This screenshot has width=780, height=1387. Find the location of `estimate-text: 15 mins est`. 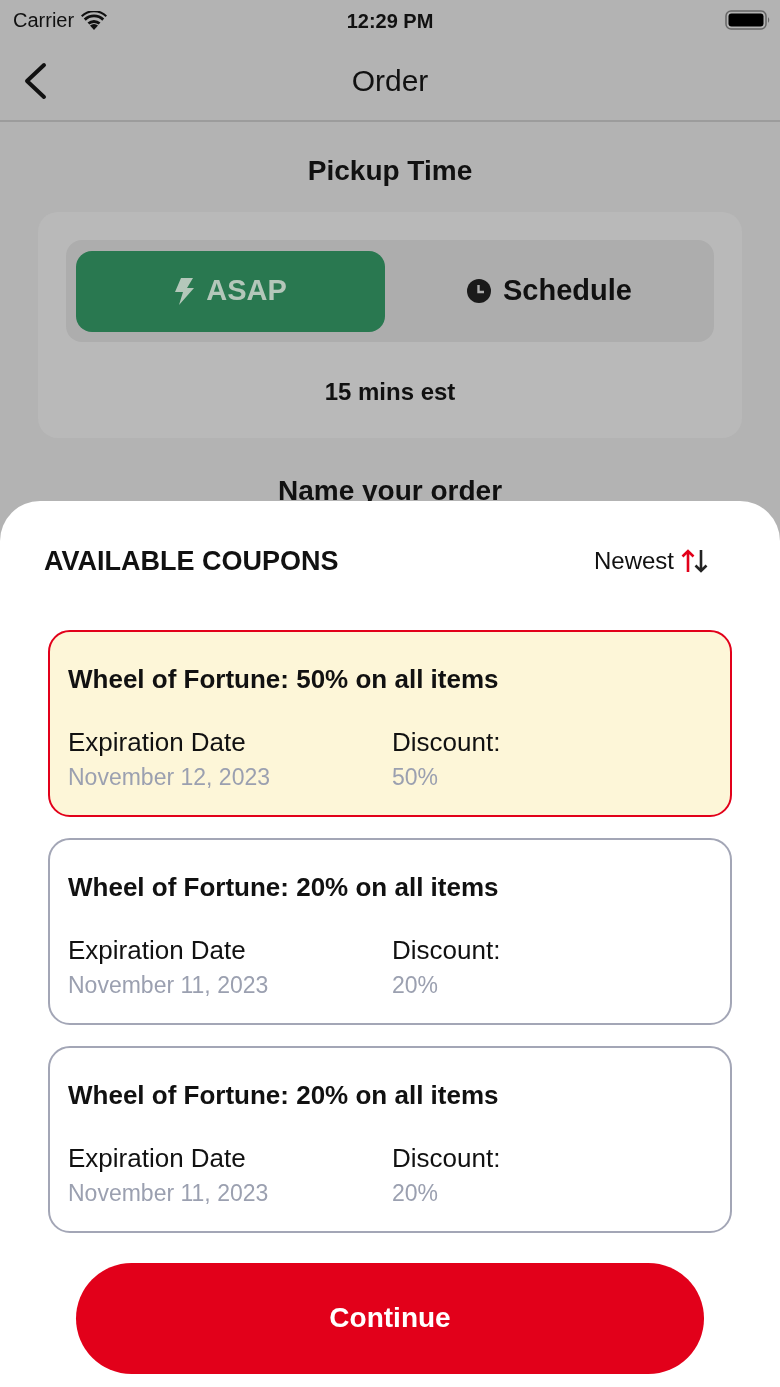

estimate-text: 15 mins est is located at coordinates (390, 392).